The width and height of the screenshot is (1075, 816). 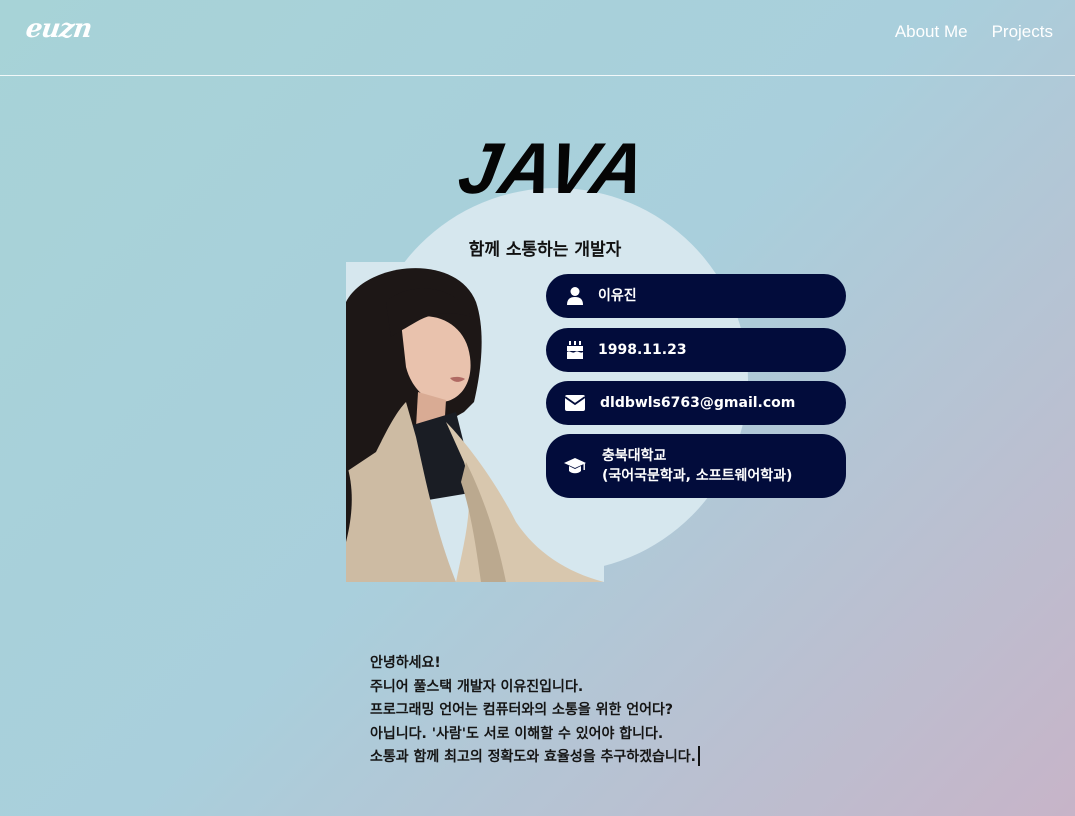 I want to click on intro-line-text: 소통과 함께 최고의 정확도와 효율성을 추구하겠습니다., so click(x=533, y=757).